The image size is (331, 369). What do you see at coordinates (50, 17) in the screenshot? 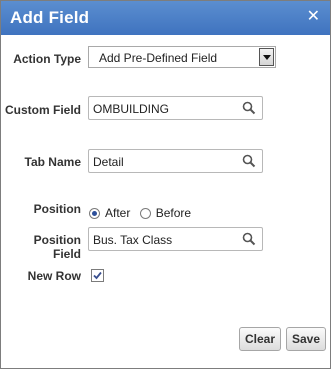
I see `dialog-title: Add Field` at bounding box center [50, 17].